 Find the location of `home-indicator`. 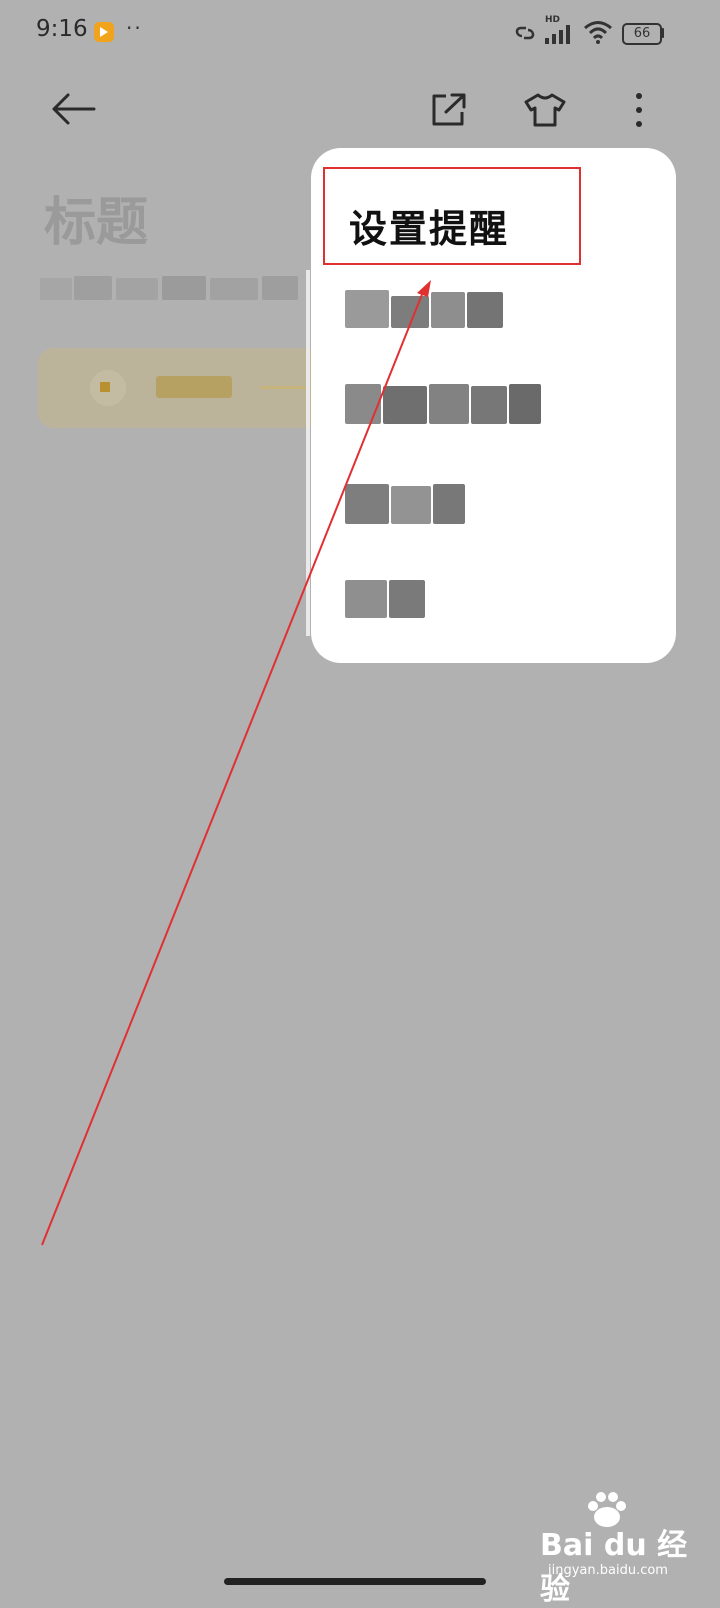

home-indicator is located at coordinates (355, 1581).